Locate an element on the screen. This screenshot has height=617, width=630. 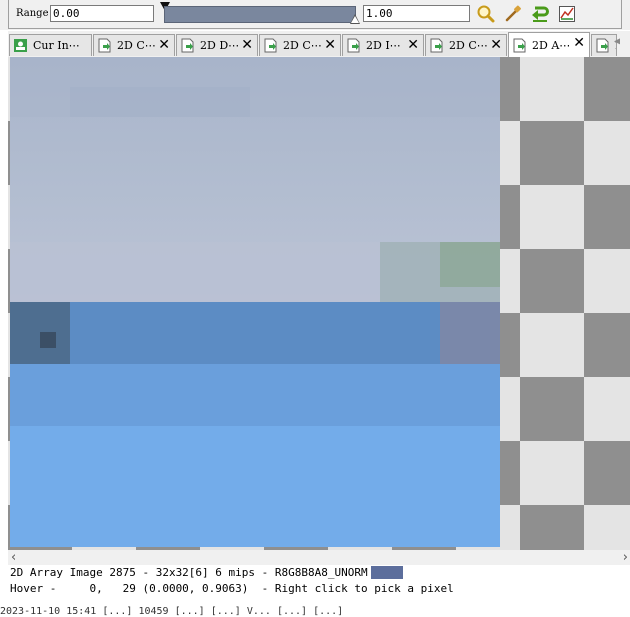
tab-label: 2D A⋯ is located at coordinates (551, 45).